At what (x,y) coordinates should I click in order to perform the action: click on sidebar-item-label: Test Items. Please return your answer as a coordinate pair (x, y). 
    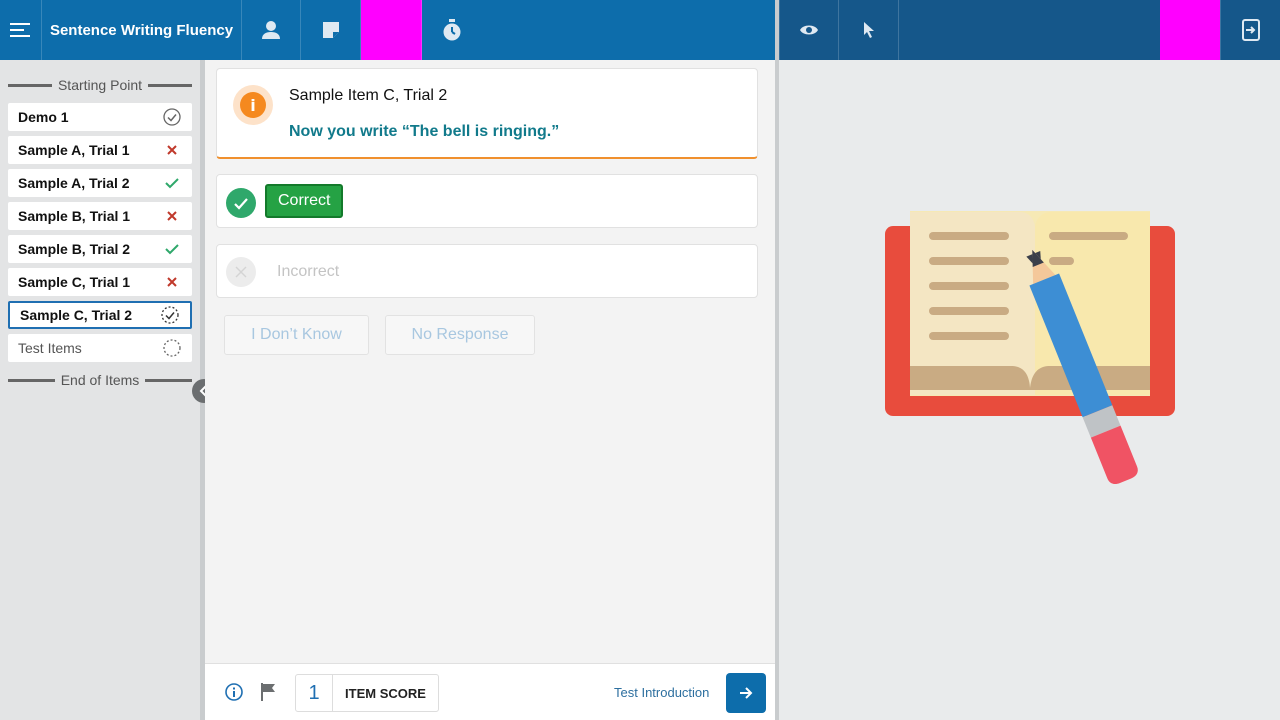
    Looking at the image, I should click on (50, 348).